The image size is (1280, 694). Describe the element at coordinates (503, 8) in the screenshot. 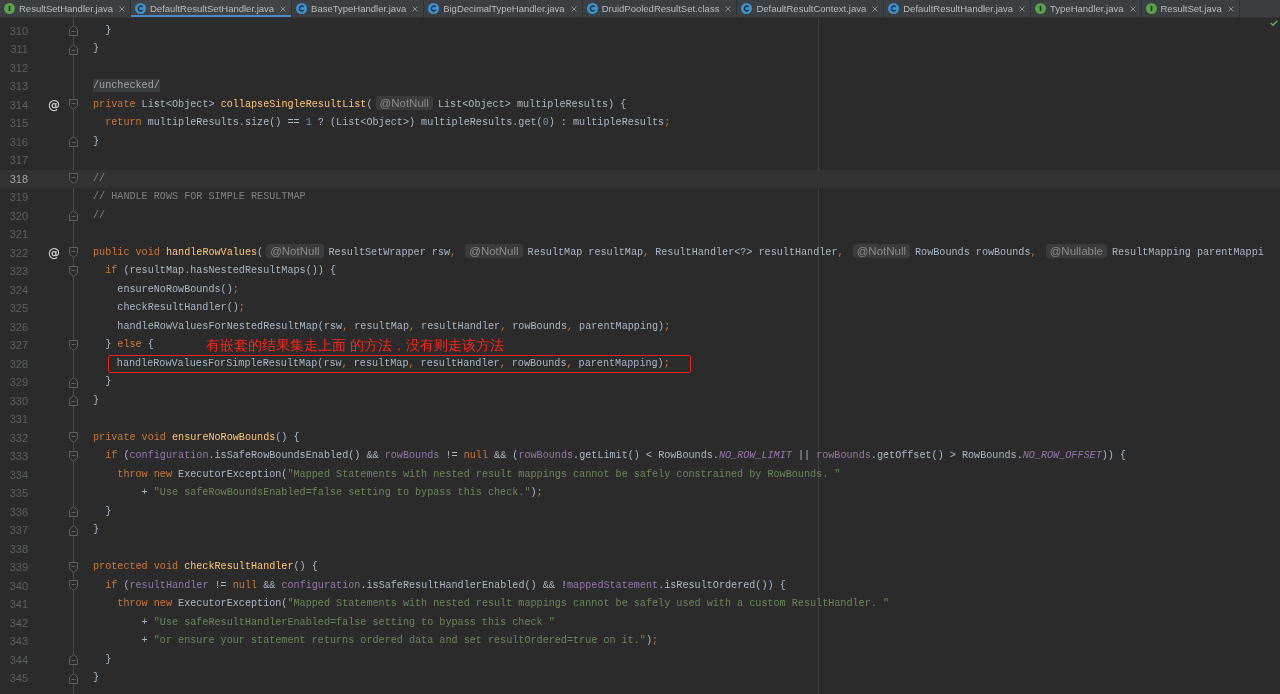

I see `editor-tab: BigDecimalTypeHandler.java` at that location.